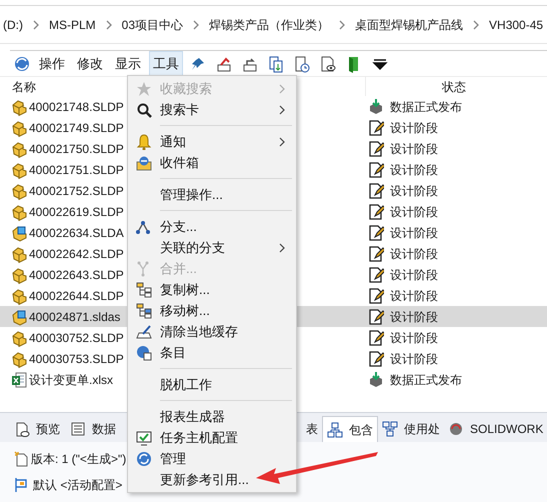  Describe the element at coordinates (63, 253) in the screenshot. I see `name-cell: 400022642.SLDP` at that location.